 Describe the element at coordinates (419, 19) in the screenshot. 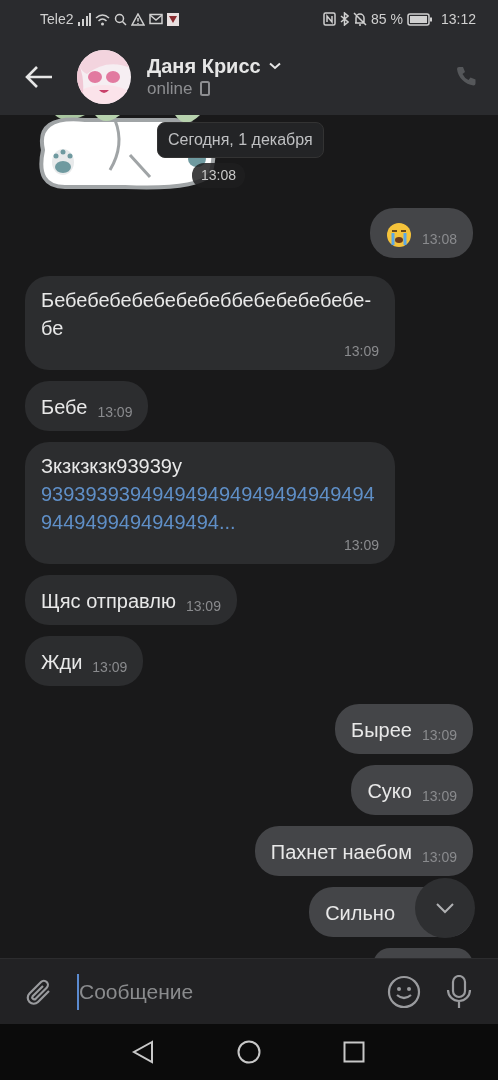

I see `battery-icon` at that location.